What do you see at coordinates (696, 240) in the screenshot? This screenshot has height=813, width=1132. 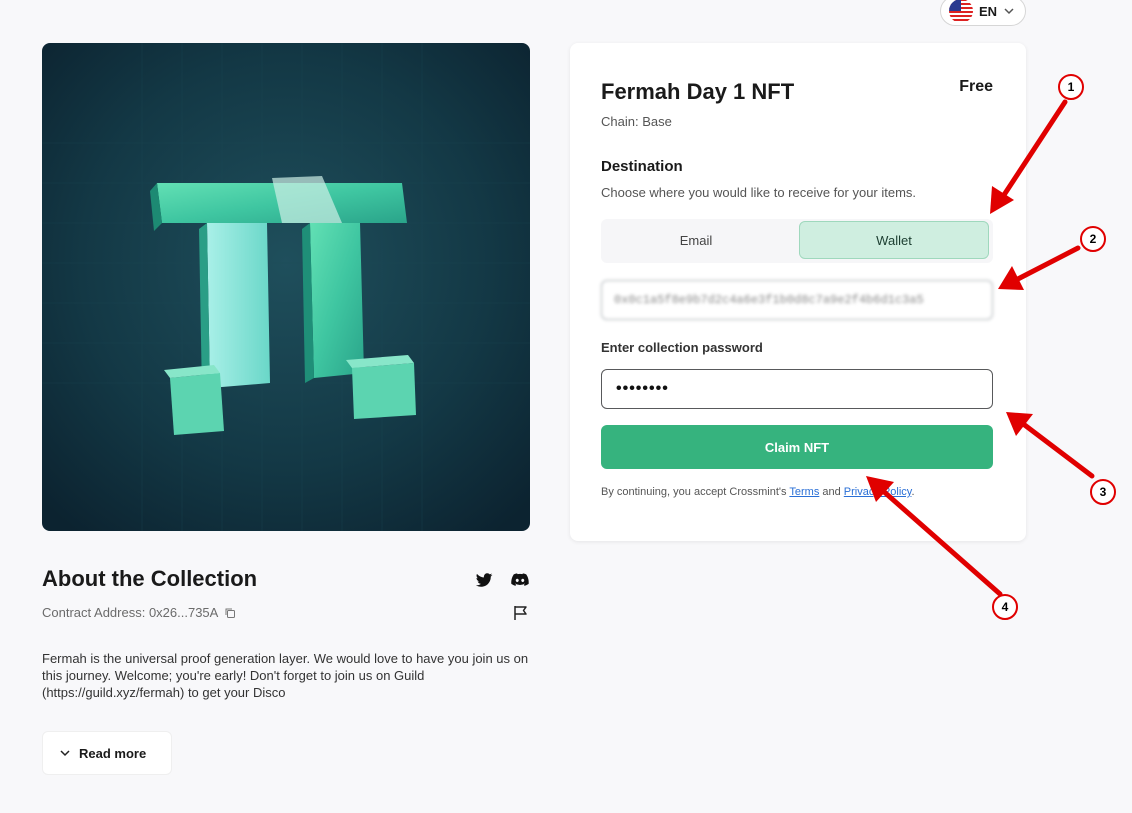 I see `tab-email: Email` at bounding box center [696, 240].